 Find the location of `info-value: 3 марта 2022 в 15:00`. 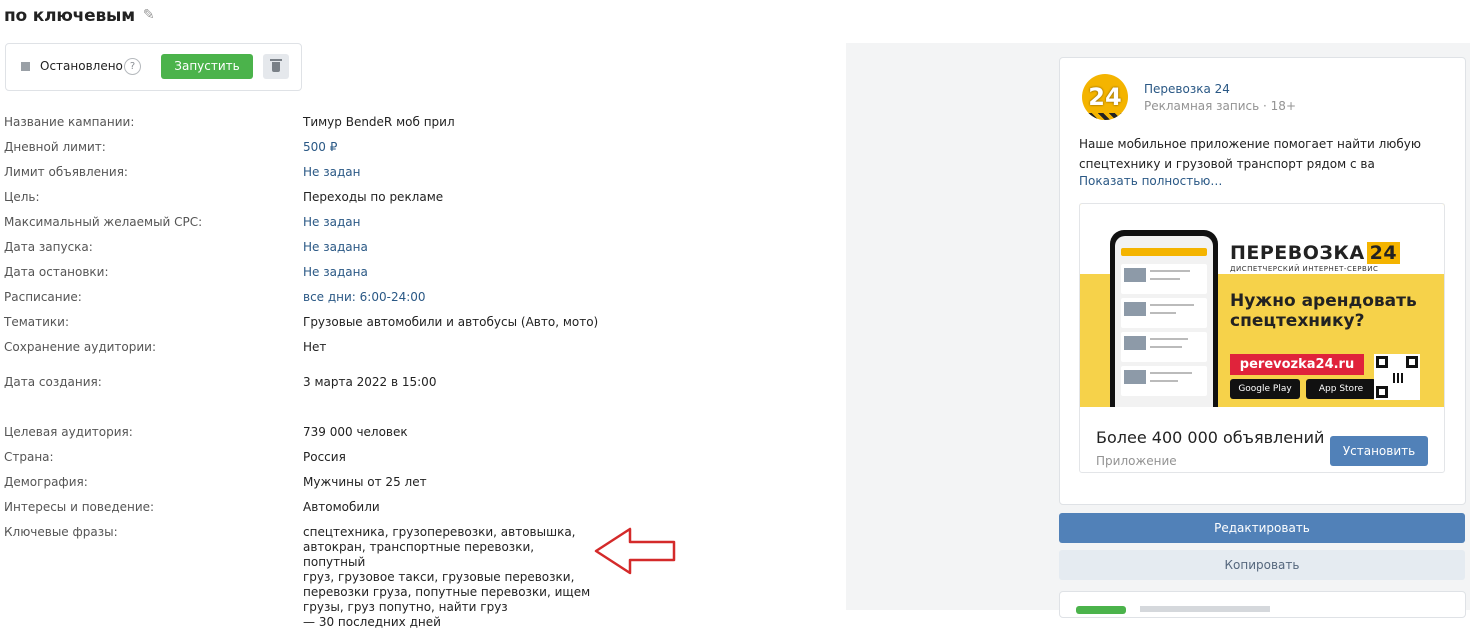

info-value: 3 марта 2022 в 15:00 is located at coordinates (370, 382).